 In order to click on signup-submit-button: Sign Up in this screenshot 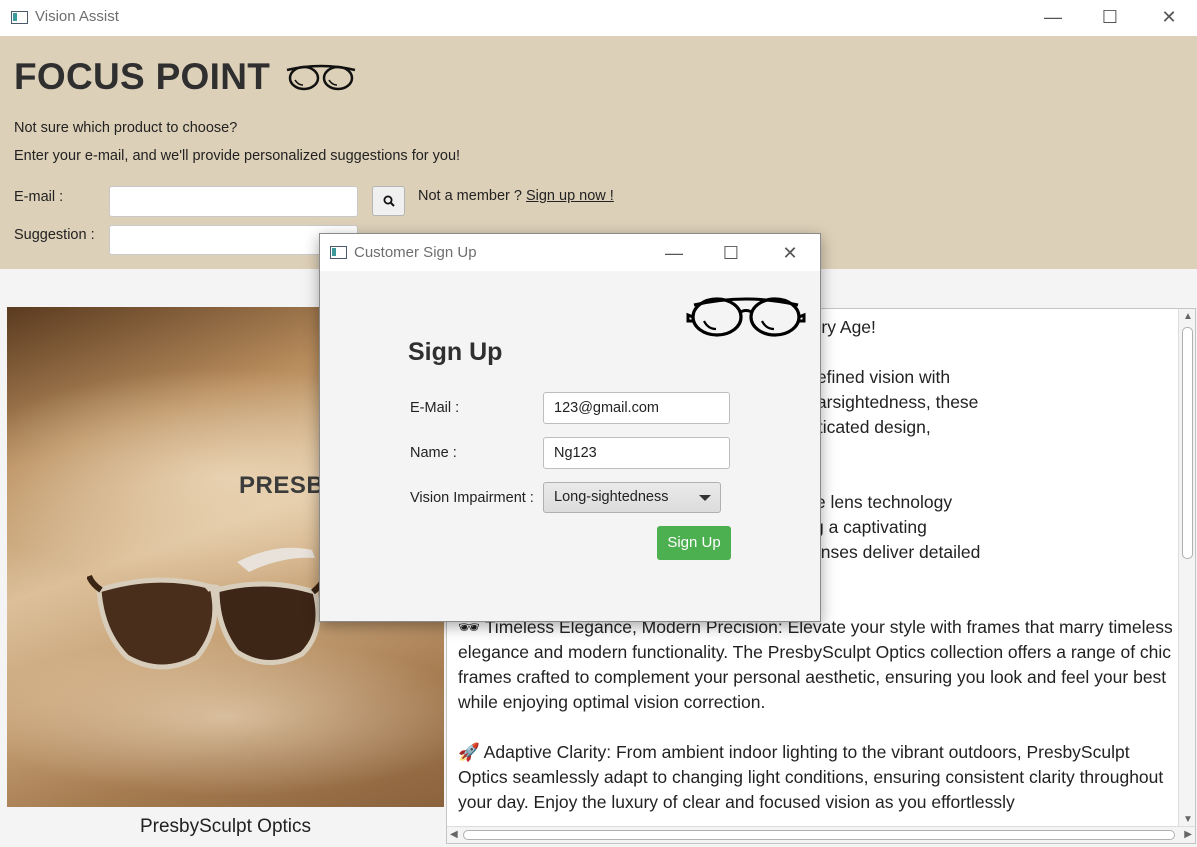, I will do `click(694, 543)`.